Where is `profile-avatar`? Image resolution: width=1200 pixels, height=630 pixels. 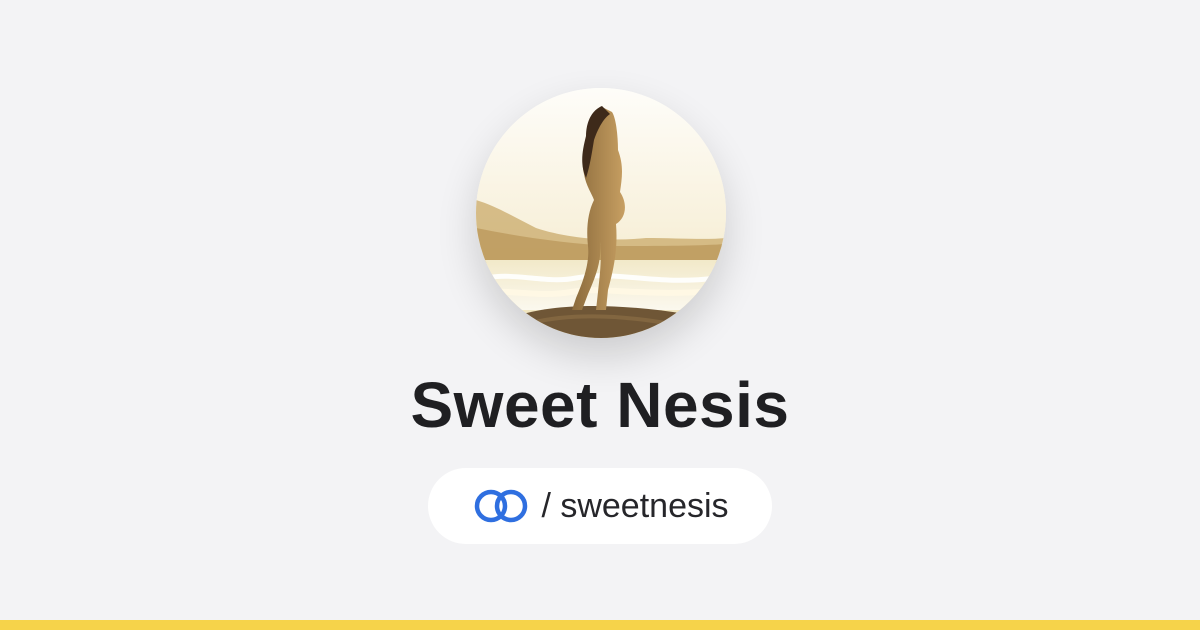 profile-avatar is located at coordinates (601, 213).